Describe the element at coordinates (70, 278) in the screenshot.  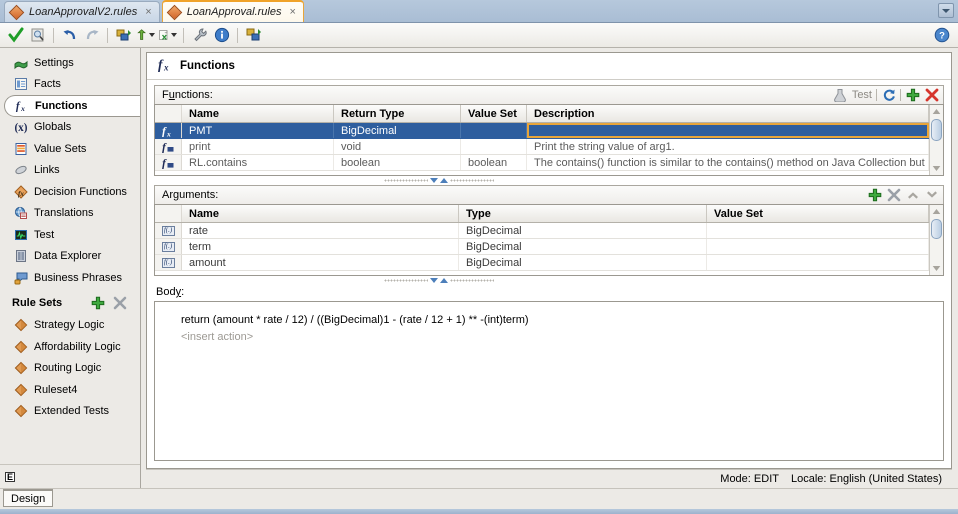
I see `sidebar-item-business-phrases: Business Phrases` at that location.